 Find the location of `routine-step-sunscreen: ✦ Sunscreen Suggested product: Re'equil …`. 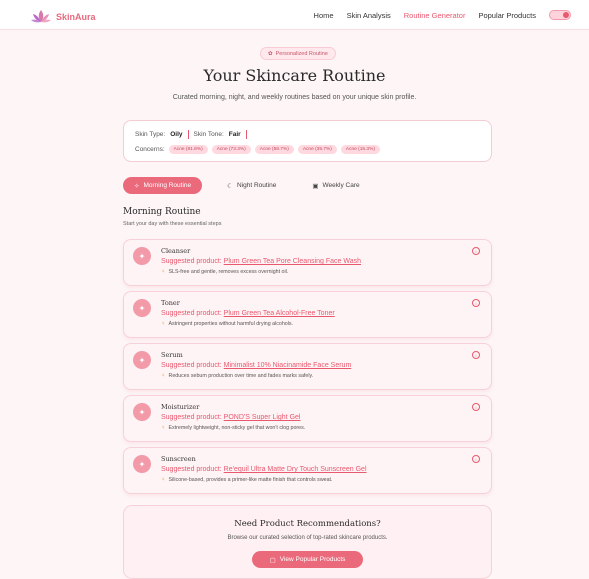

routine-step-sunscreen: ✦ Sunscreen Suggested product: Re'equil … is located at coordinates (307, 470).